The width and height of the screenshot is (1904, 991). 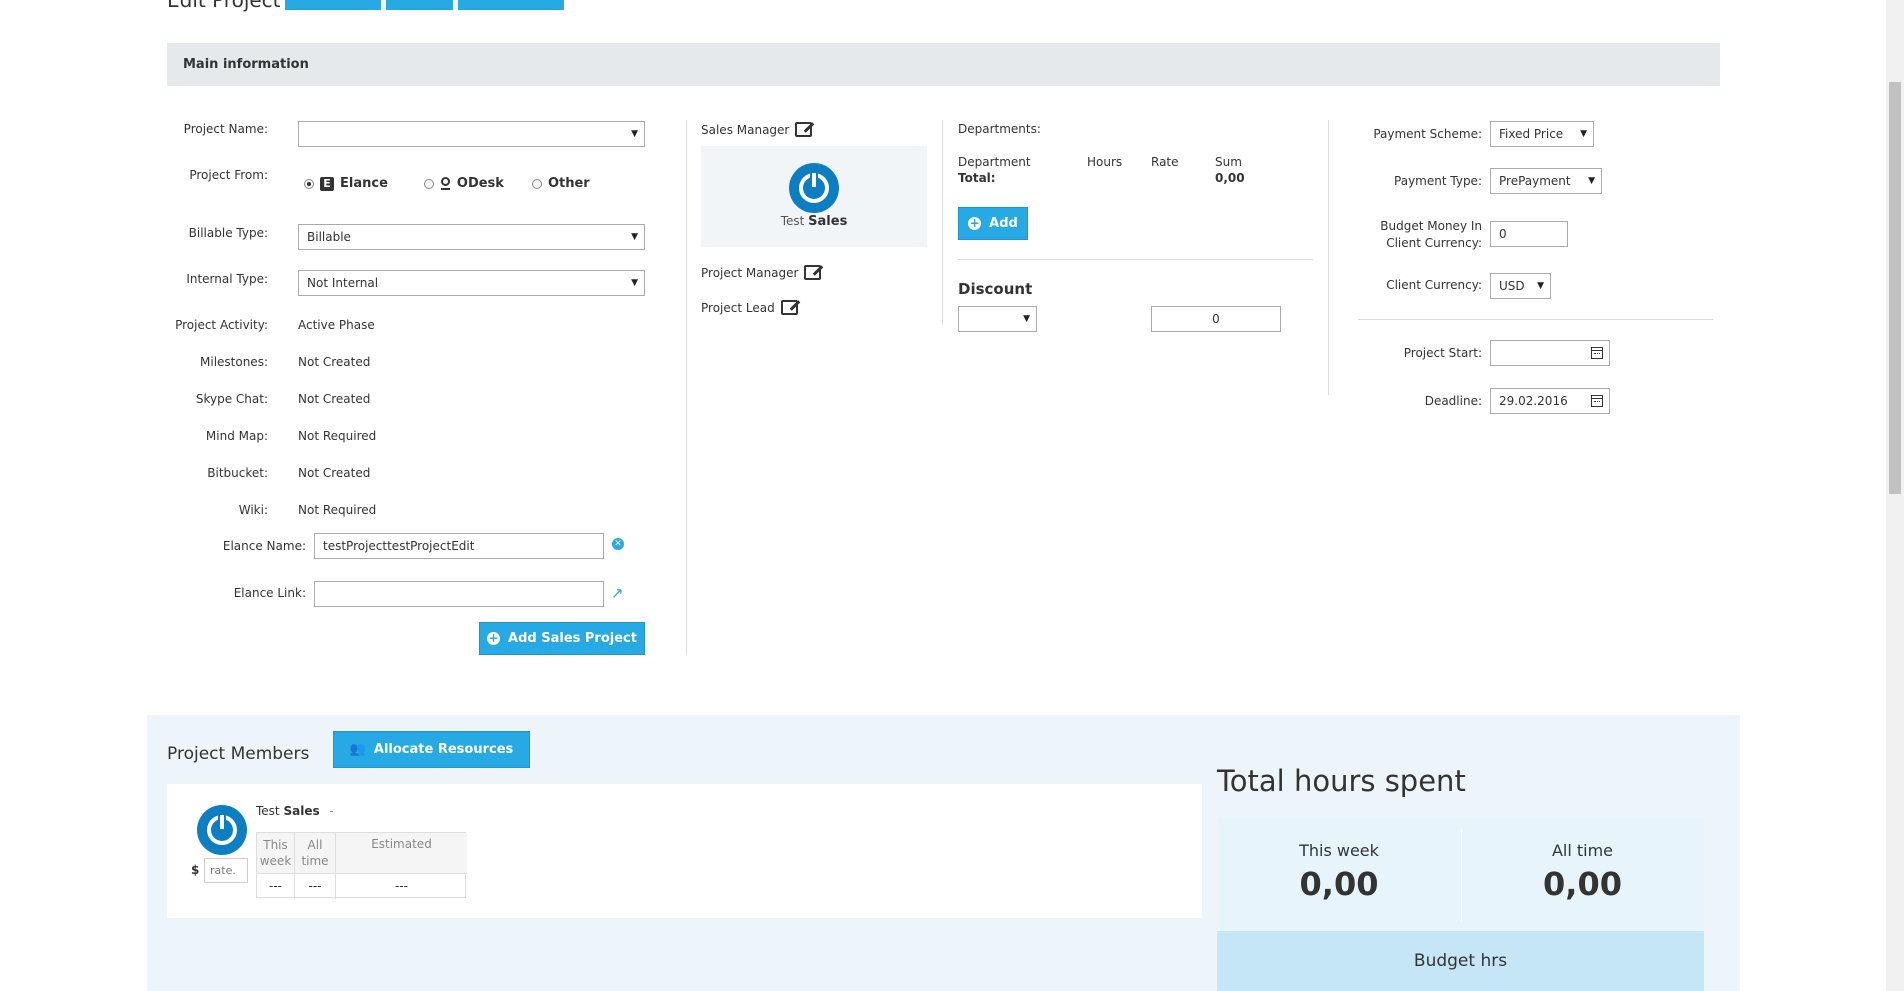 I want to click on internal-type-select: Not Internal ▼, so click(x=471, y=283).